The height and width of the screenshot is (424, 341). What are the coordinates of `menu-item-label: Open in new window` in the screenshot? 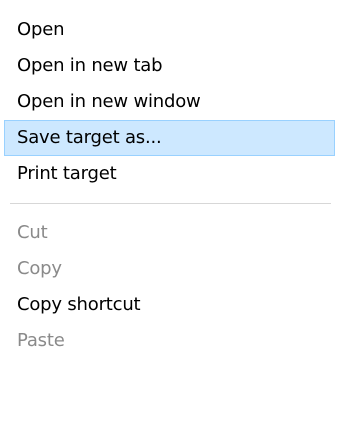 It's located at (109, 101).